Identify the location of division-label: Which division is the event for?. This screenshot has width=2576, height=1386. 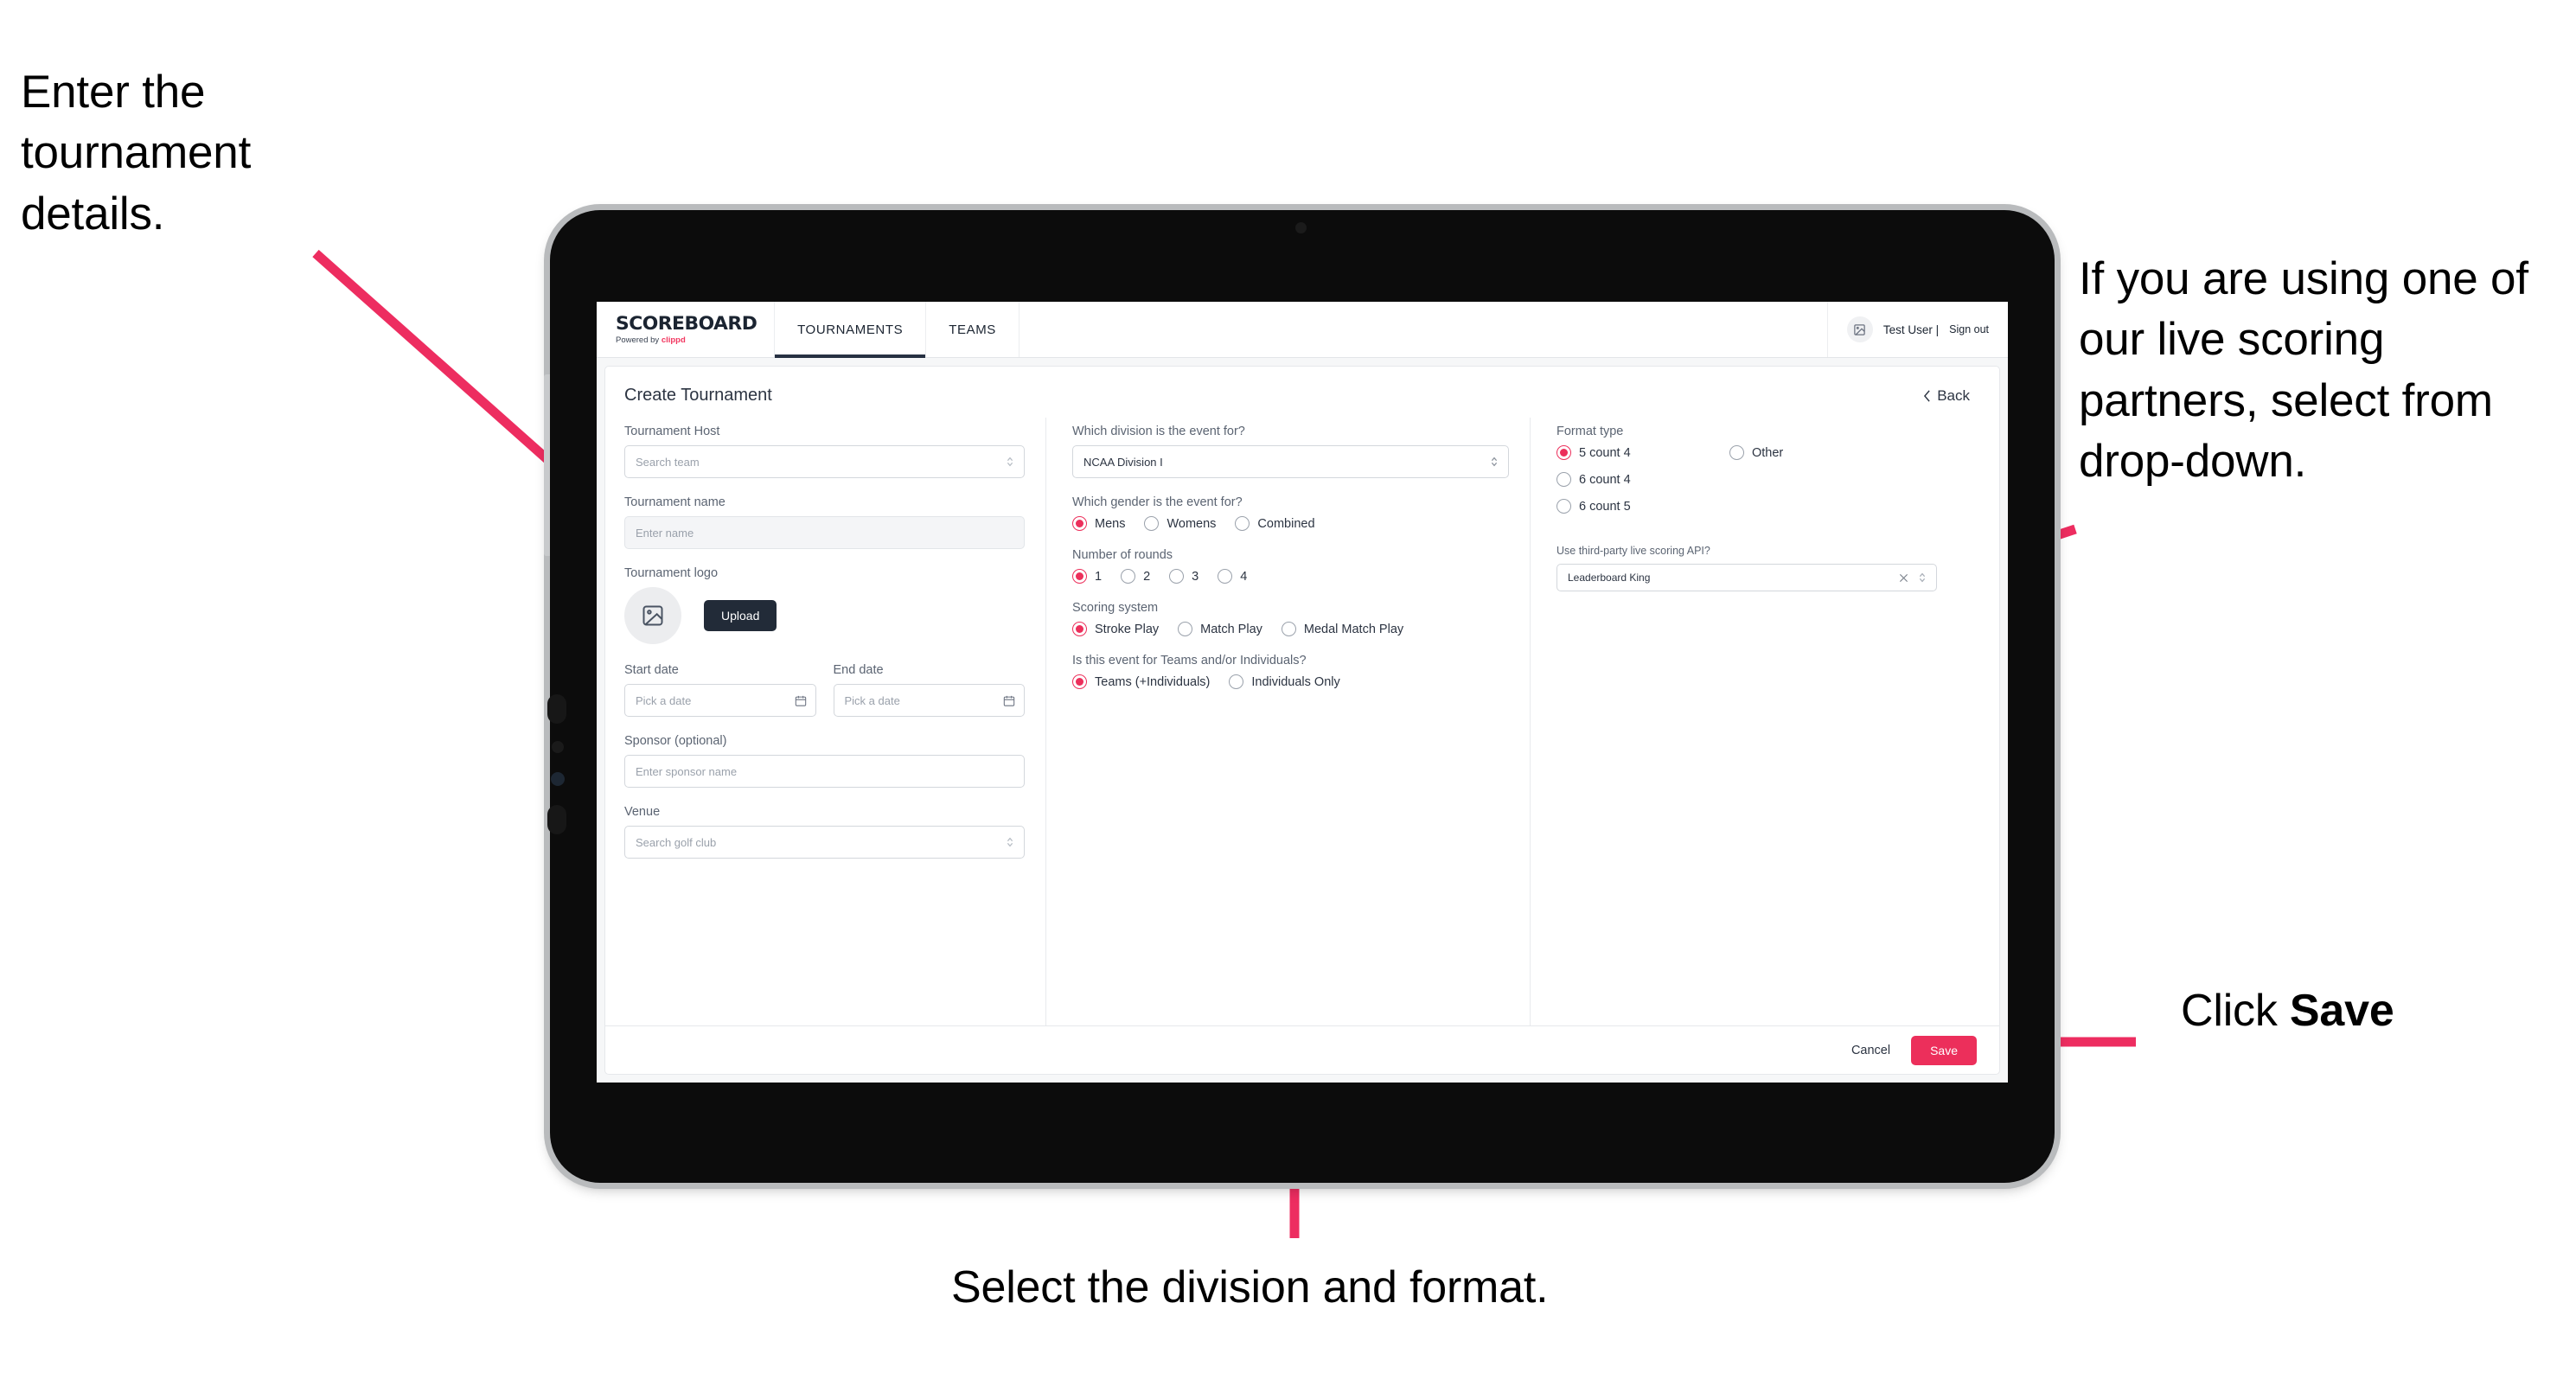
(1158, 432).